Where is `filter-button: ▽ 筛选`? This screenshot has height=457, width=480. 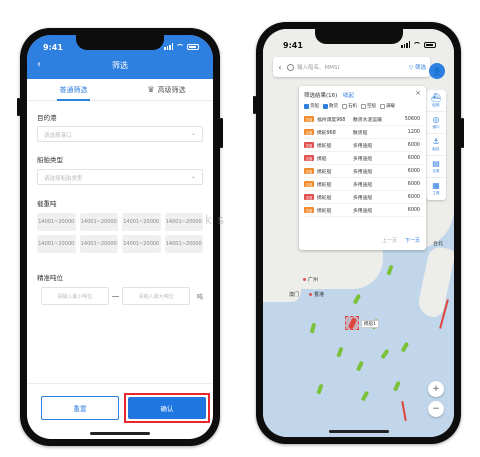
filter-button: ▽ 筛选 is located at coordinates (413, 67).